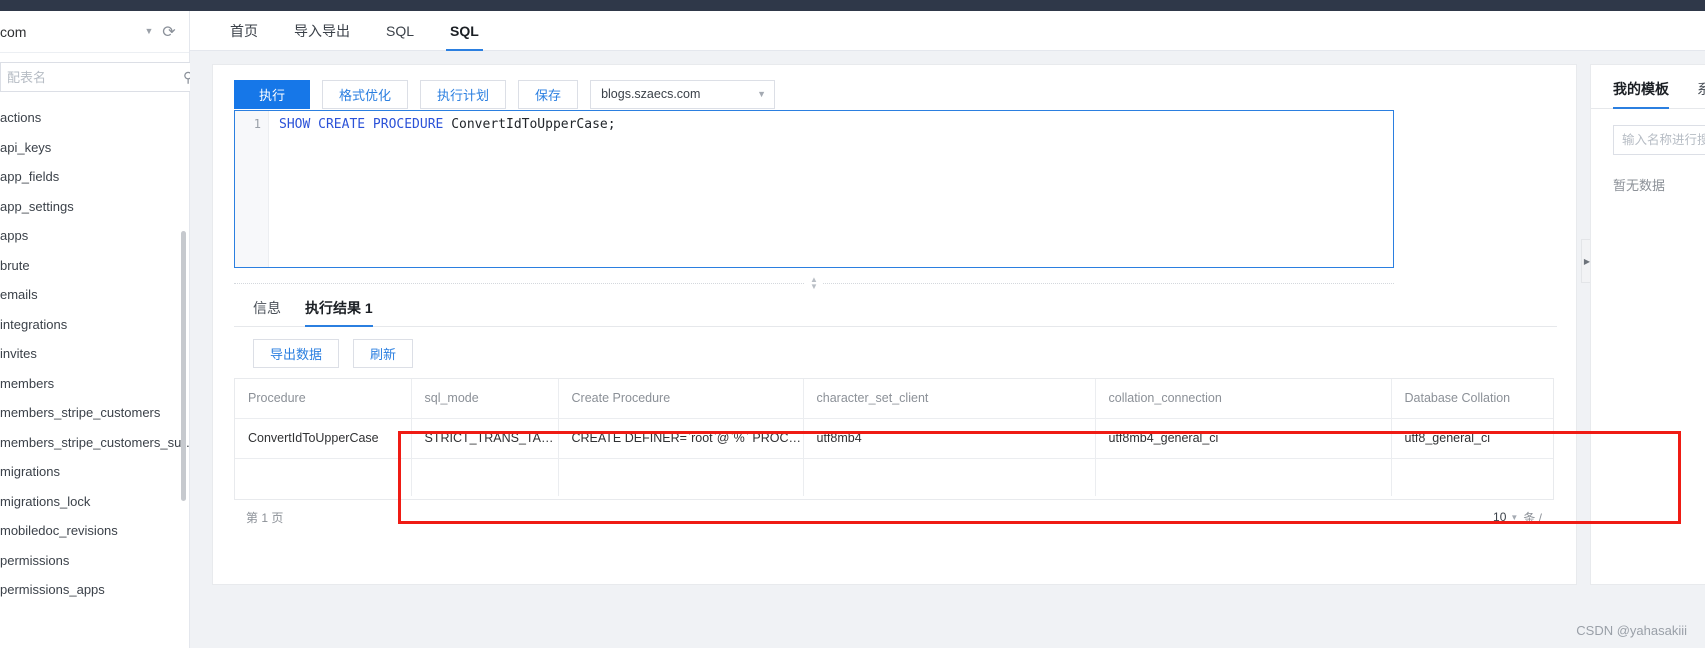 The width and height of the screenshot is (1705, 648). I want to click on table-list-item: mobiledoc_revisions, so click(94, 531).